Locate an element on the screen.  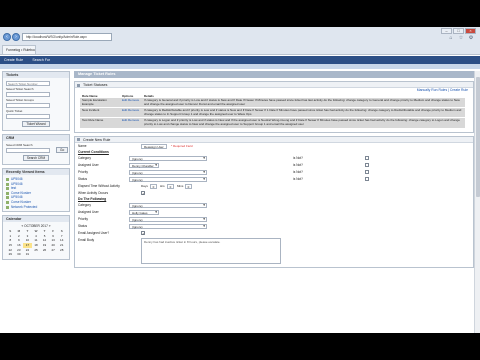
rule-name-cell: New Incident is located at coordinates (100, 113).